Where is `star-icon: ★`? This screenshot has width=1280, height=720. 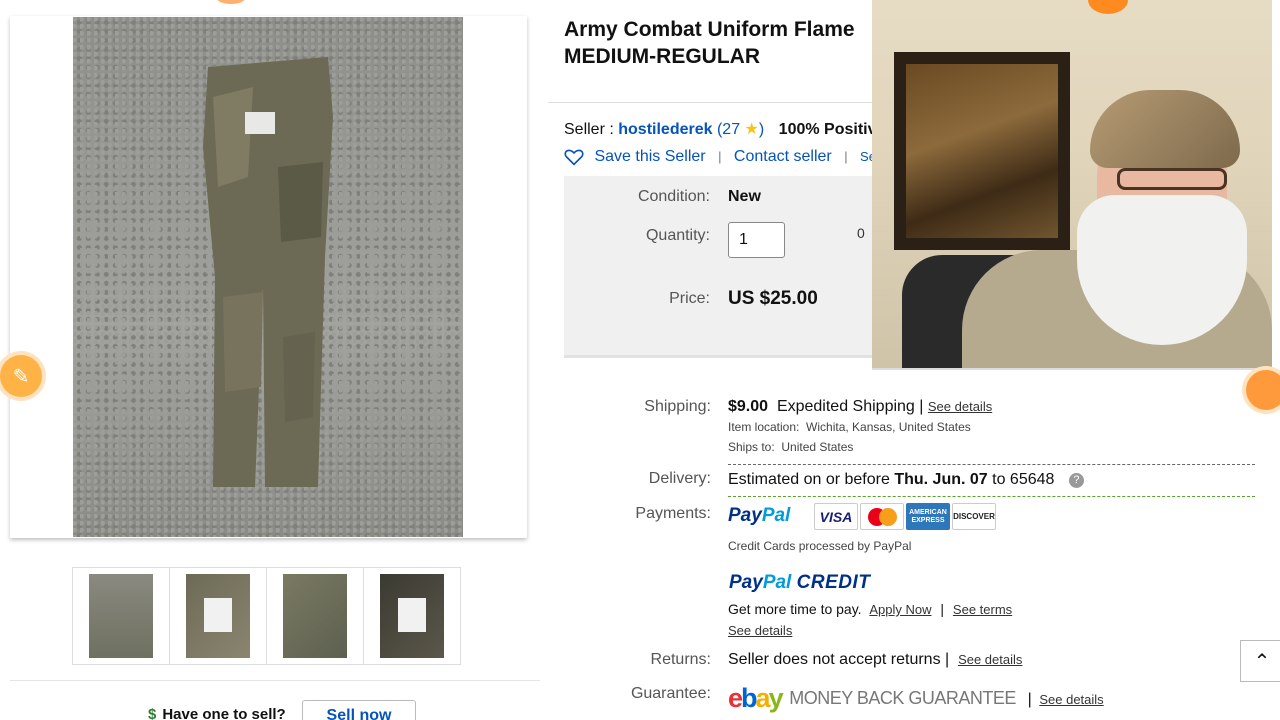 star-icon: ★ is located at coordinates (751, 129).